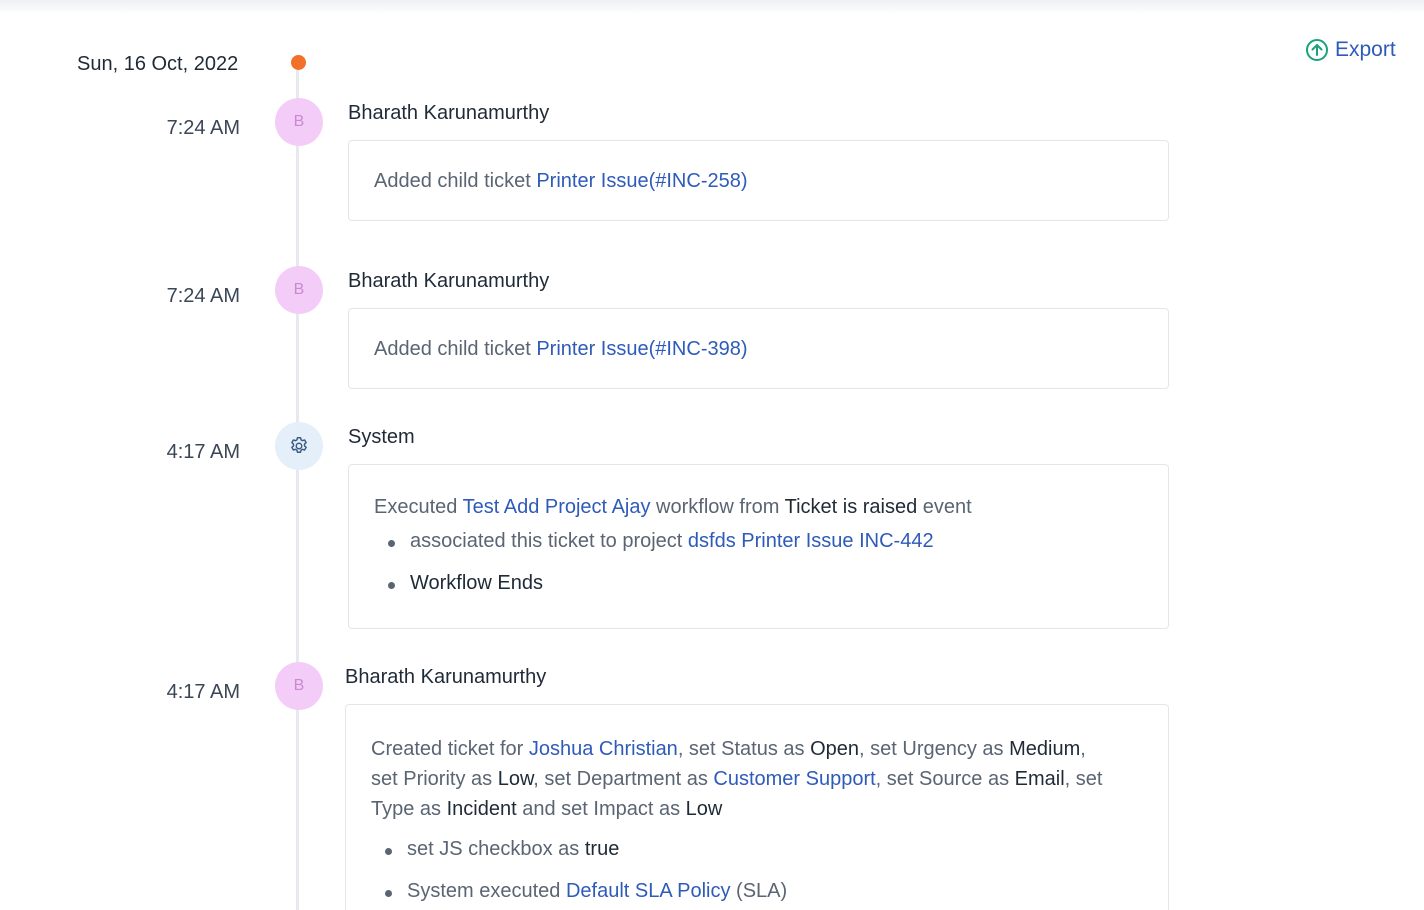 This screenshot has height=910, width=1424. Describe the element at coordinates (602, 849) in the screenshot. I see `checkbox-value: true` at that location.